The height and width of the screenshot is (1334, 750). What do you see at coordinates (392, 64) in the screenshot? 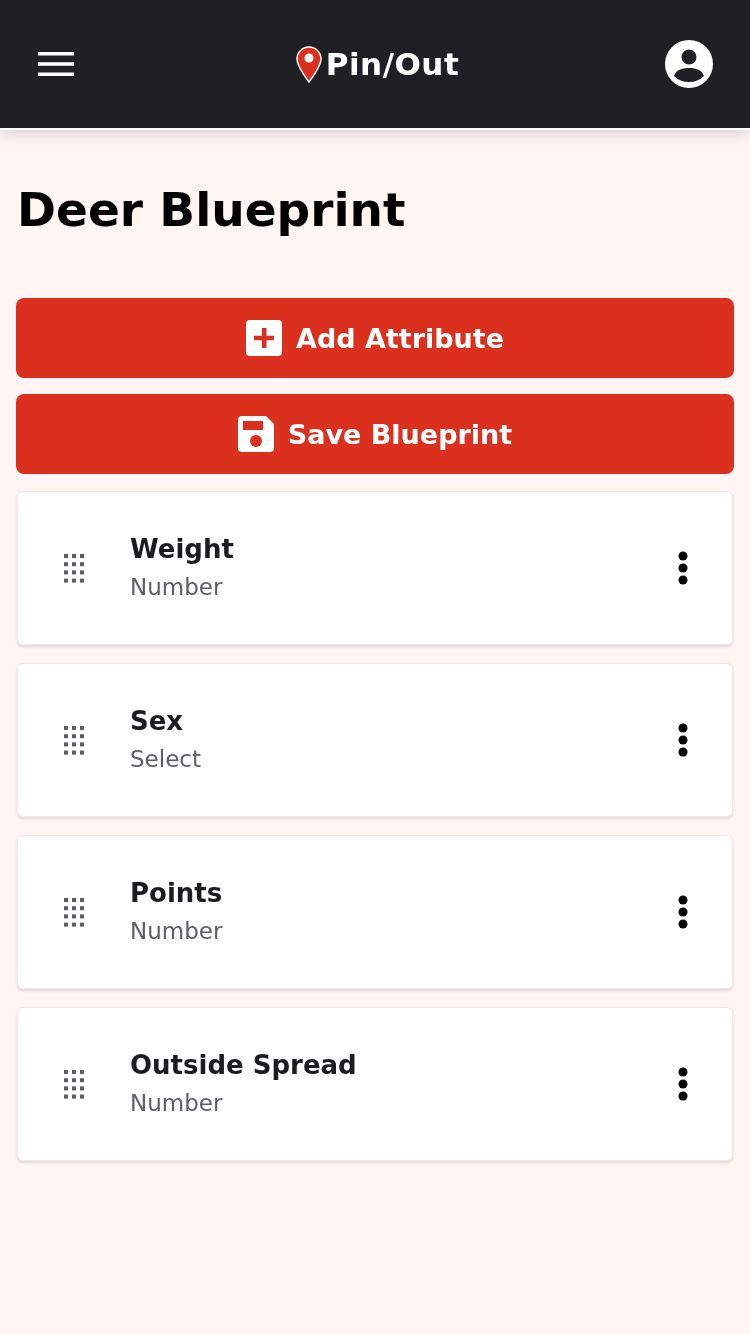
I see `app-logo-text: Pin/Out` at bounding box center [392, 64].